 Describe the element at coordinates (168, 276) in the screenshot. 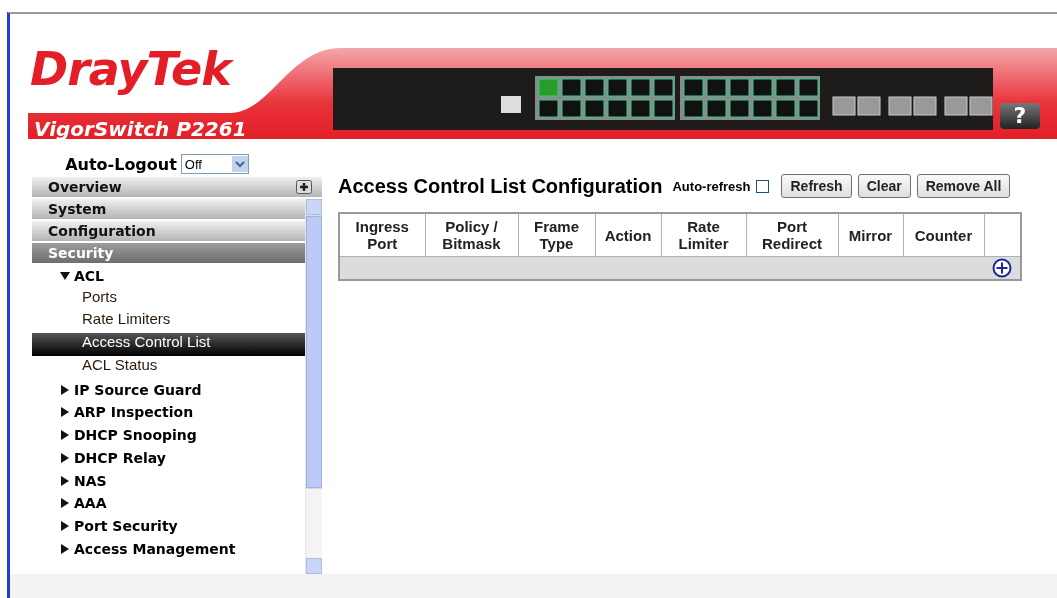

I see `menu-group: ACL` at that location.